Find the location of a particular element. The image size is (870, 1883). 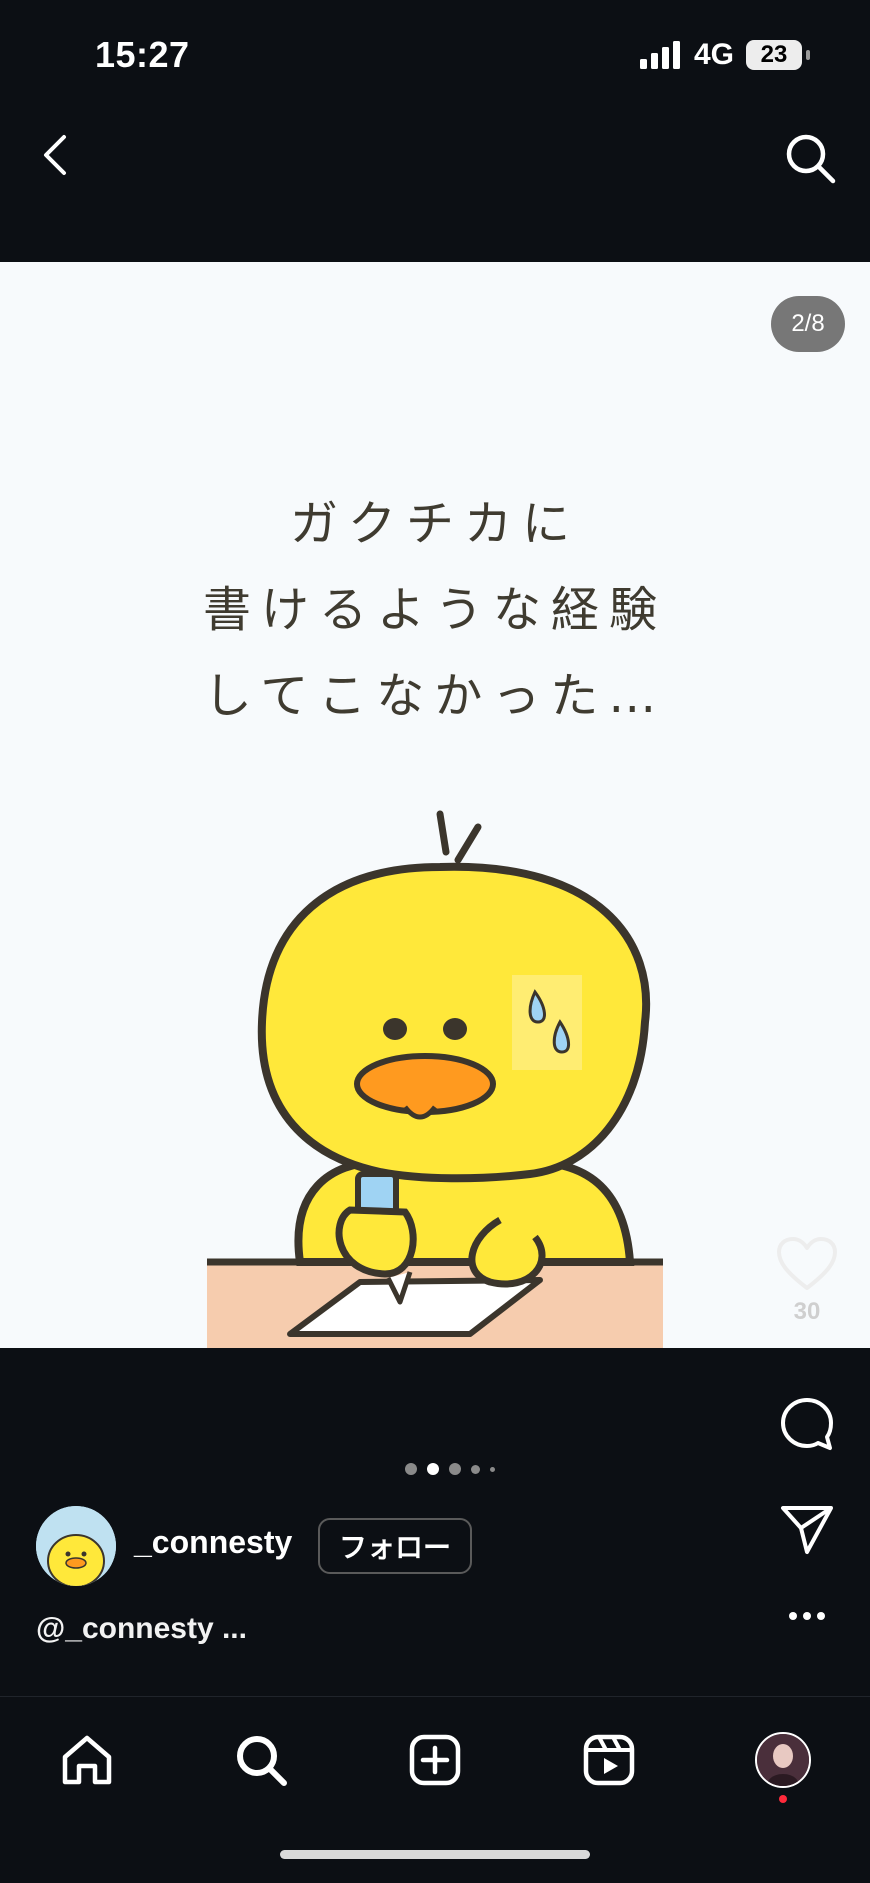

share-button is located at coordinates (807, 1530).